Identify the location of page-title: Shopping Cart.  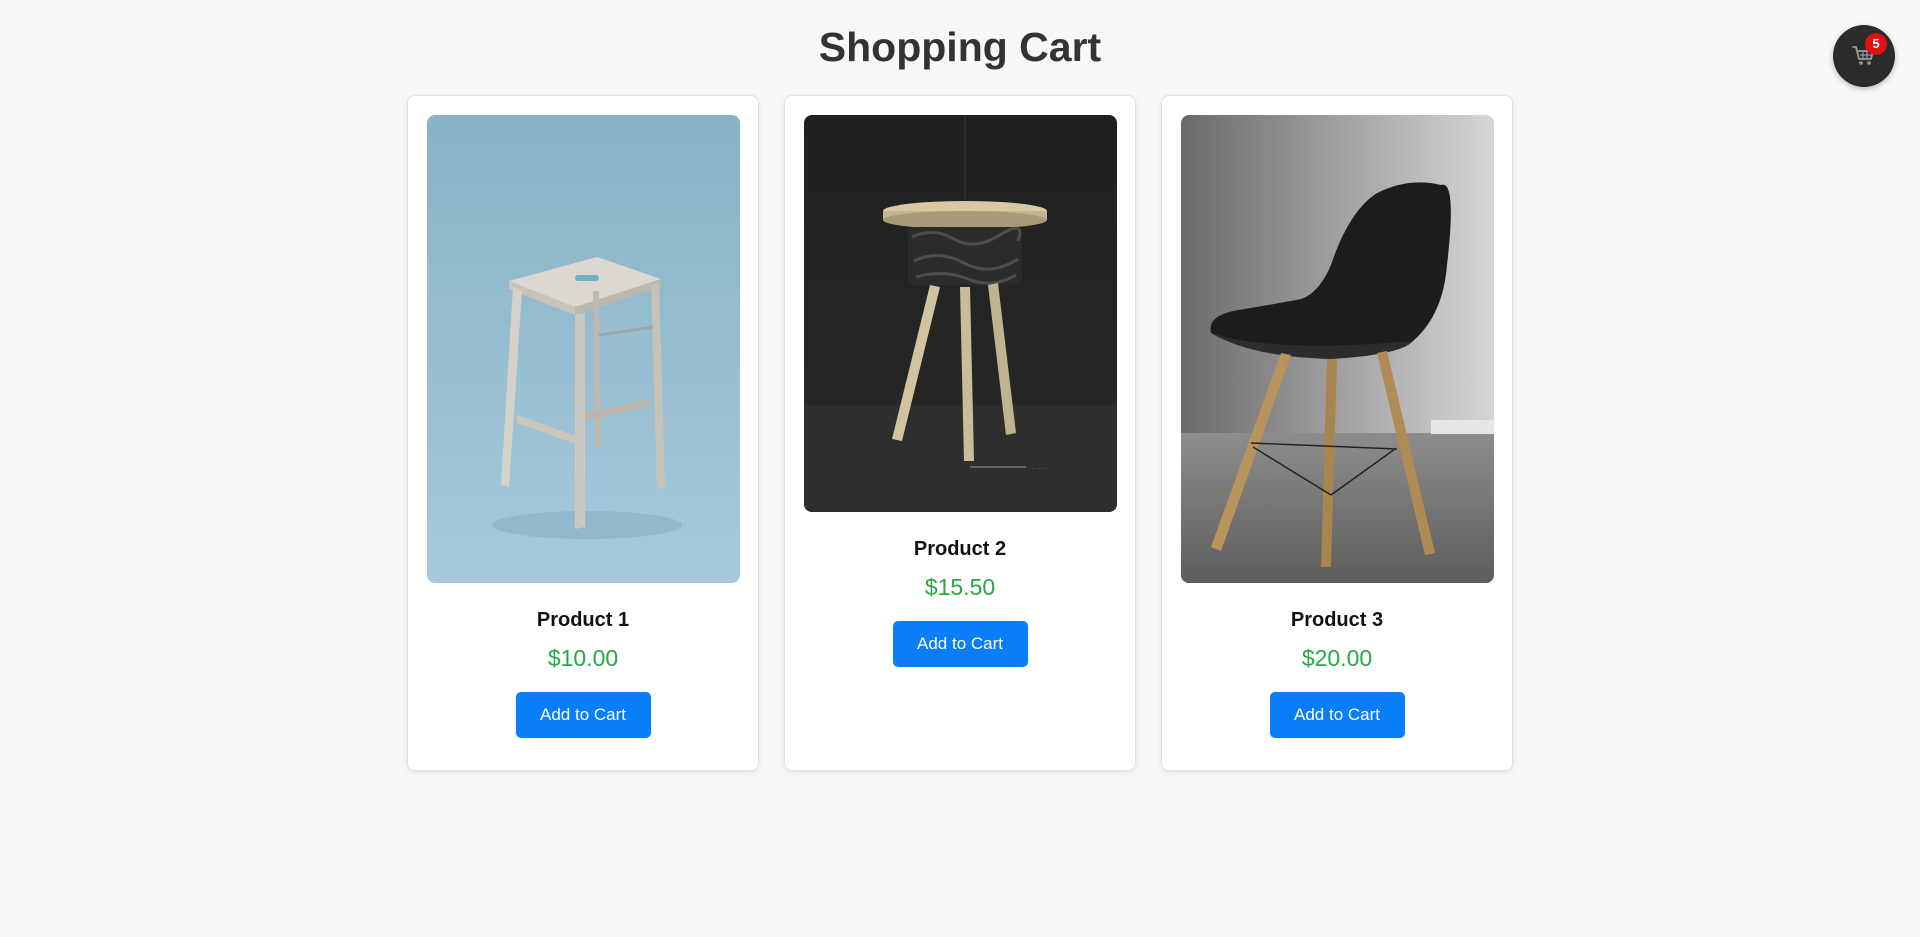
(960, 47).